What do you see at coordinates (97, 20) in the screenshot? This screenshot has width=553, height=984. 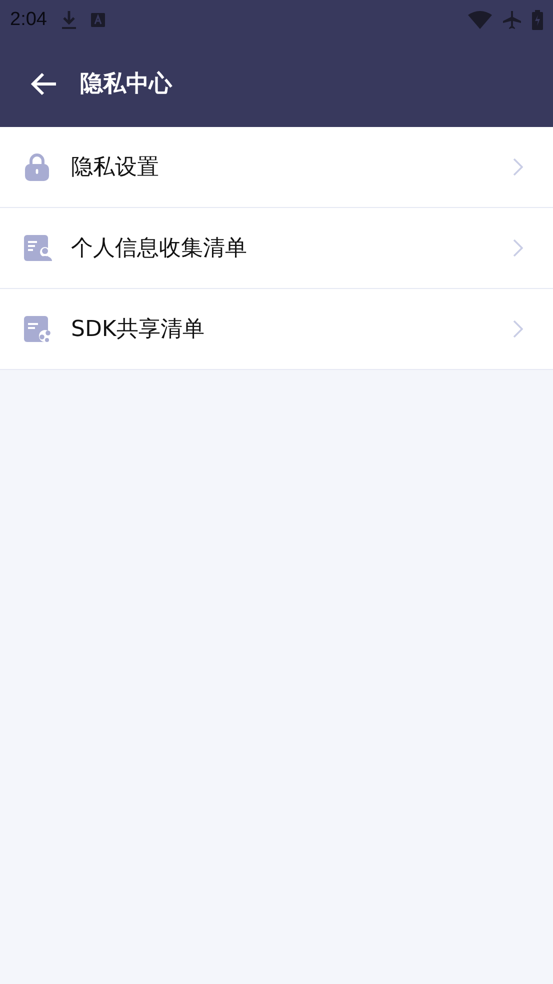 I see `app-notification-icon` at bounding box center [97, 20].